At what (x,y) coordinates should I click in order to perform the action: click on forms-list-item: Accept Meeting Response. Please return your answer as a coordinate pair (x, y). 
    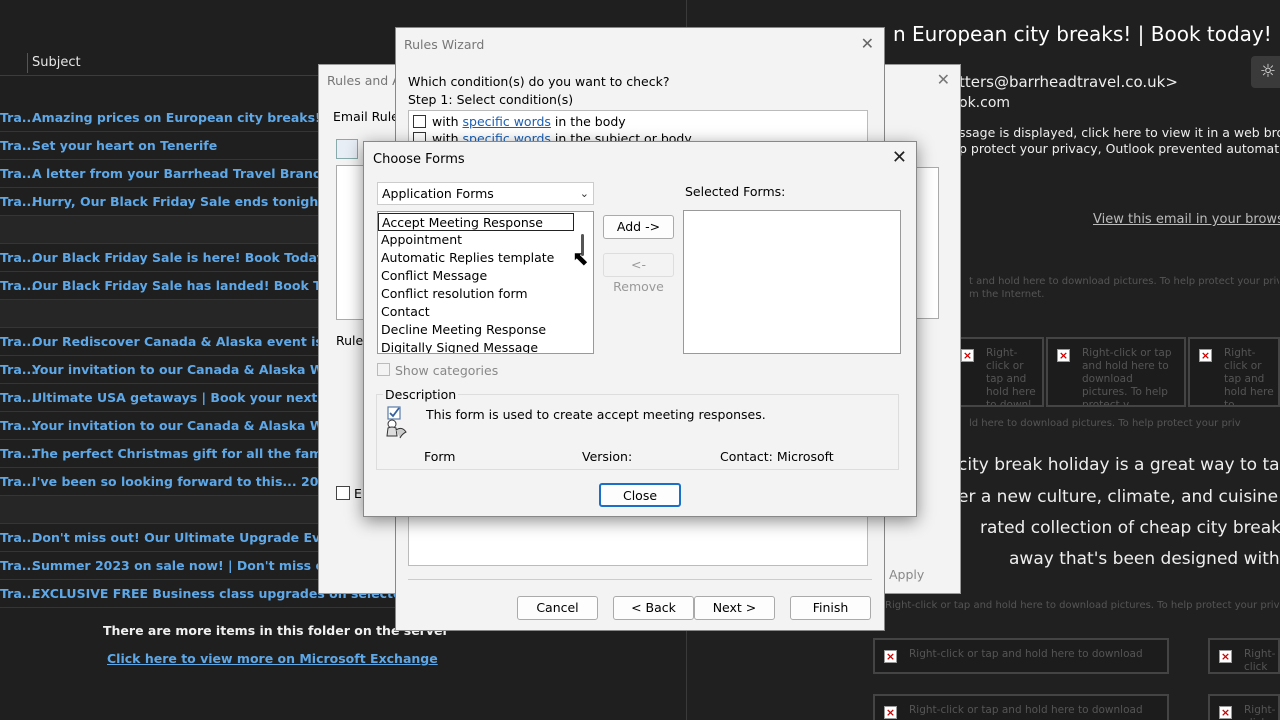
    Looking at the image, I should click on (476, 222).